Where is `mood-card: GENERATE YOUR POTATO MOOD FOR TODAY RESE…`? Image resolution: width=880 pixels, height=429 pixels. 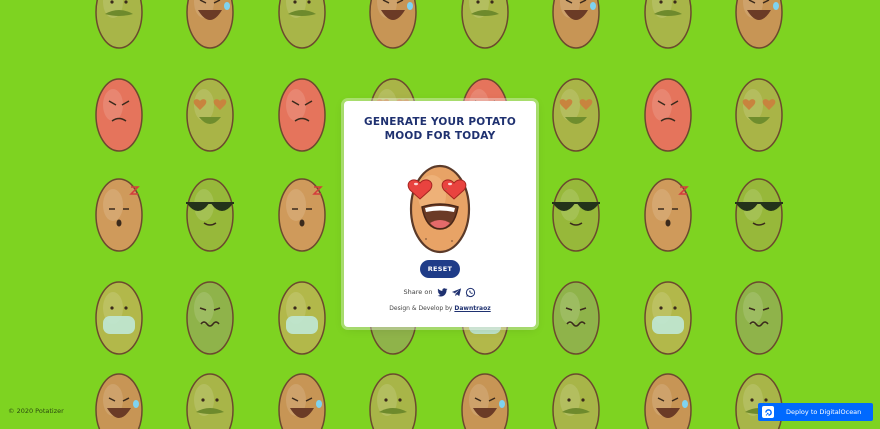 mood-card: GENERATE YOUR POTATO MOOD FOR TODAY RESE… is located at coordinates (440, 214).